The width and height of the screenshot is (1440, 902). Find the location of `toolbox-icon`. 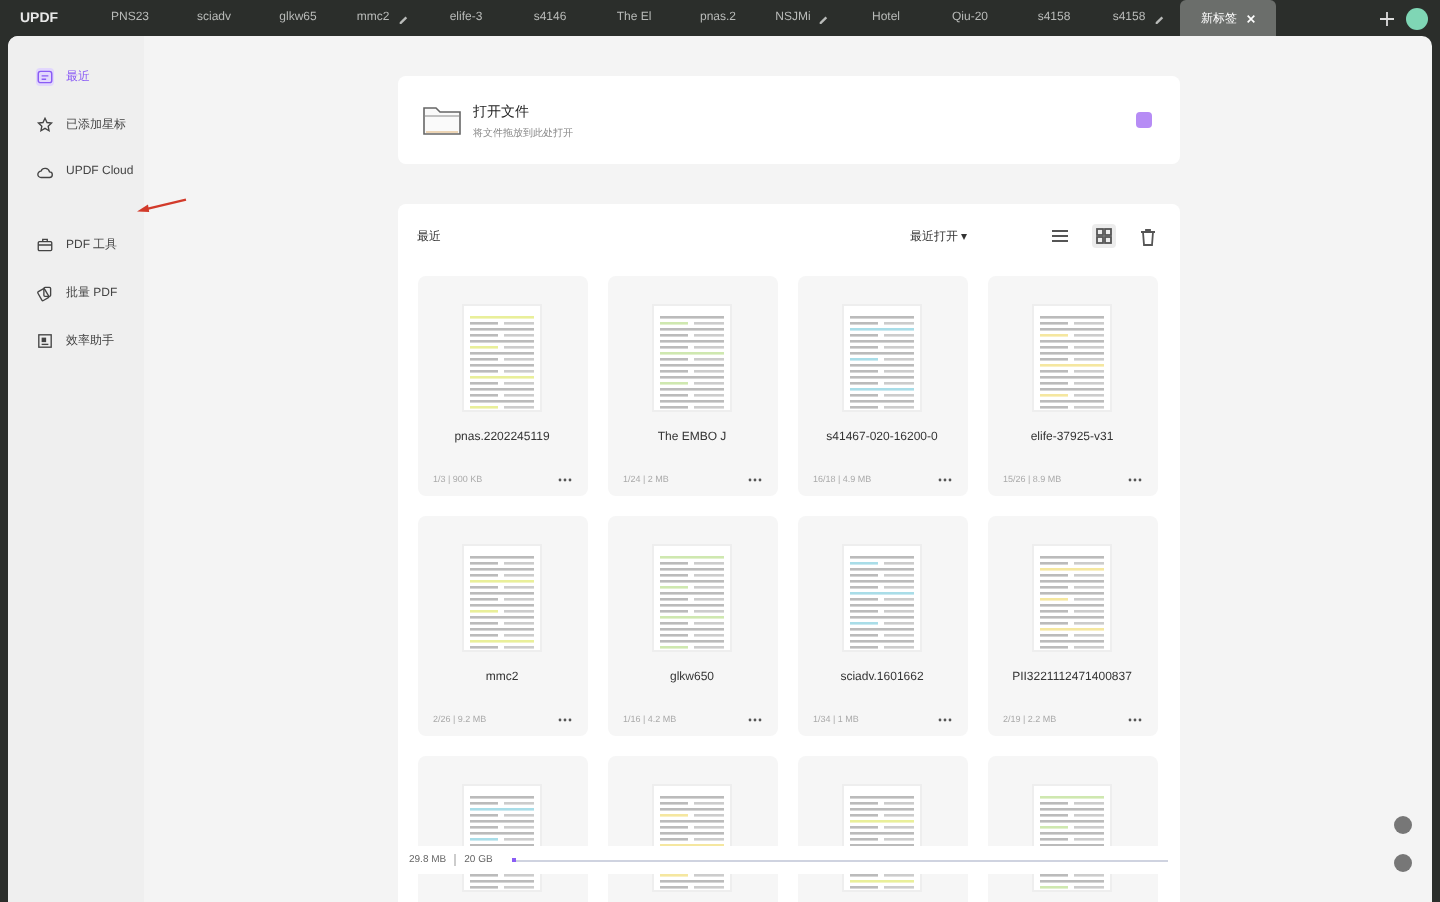

toolbox-icon is located at coordinates (45, 244).